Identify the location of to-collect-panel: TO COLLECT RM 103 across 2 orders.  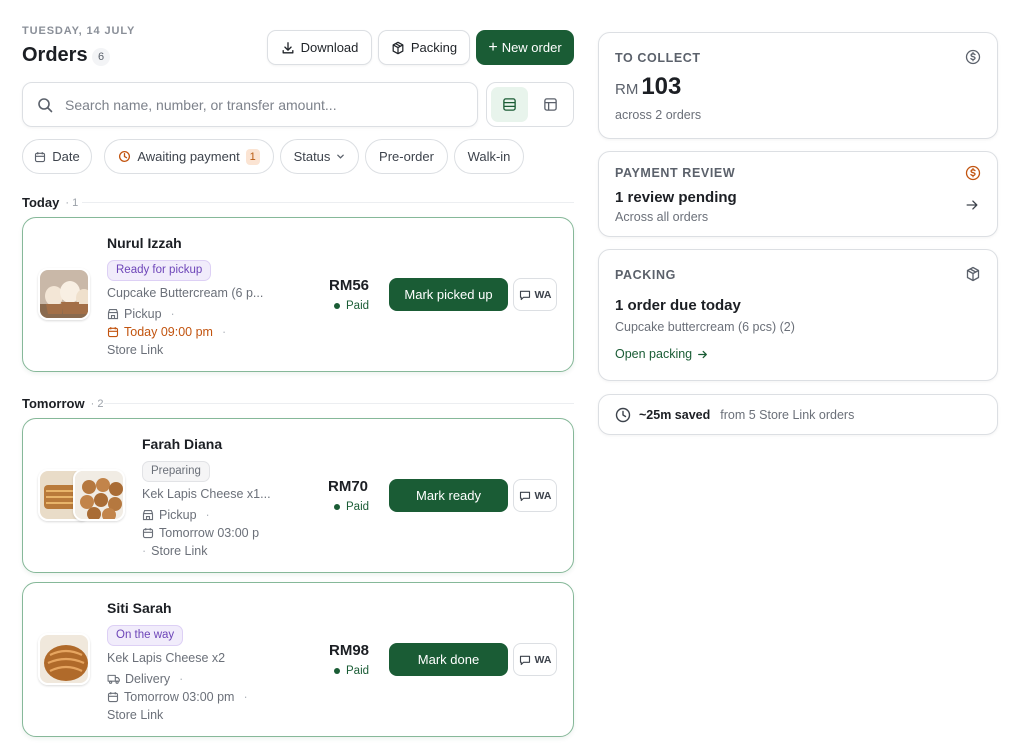
(798, 85).